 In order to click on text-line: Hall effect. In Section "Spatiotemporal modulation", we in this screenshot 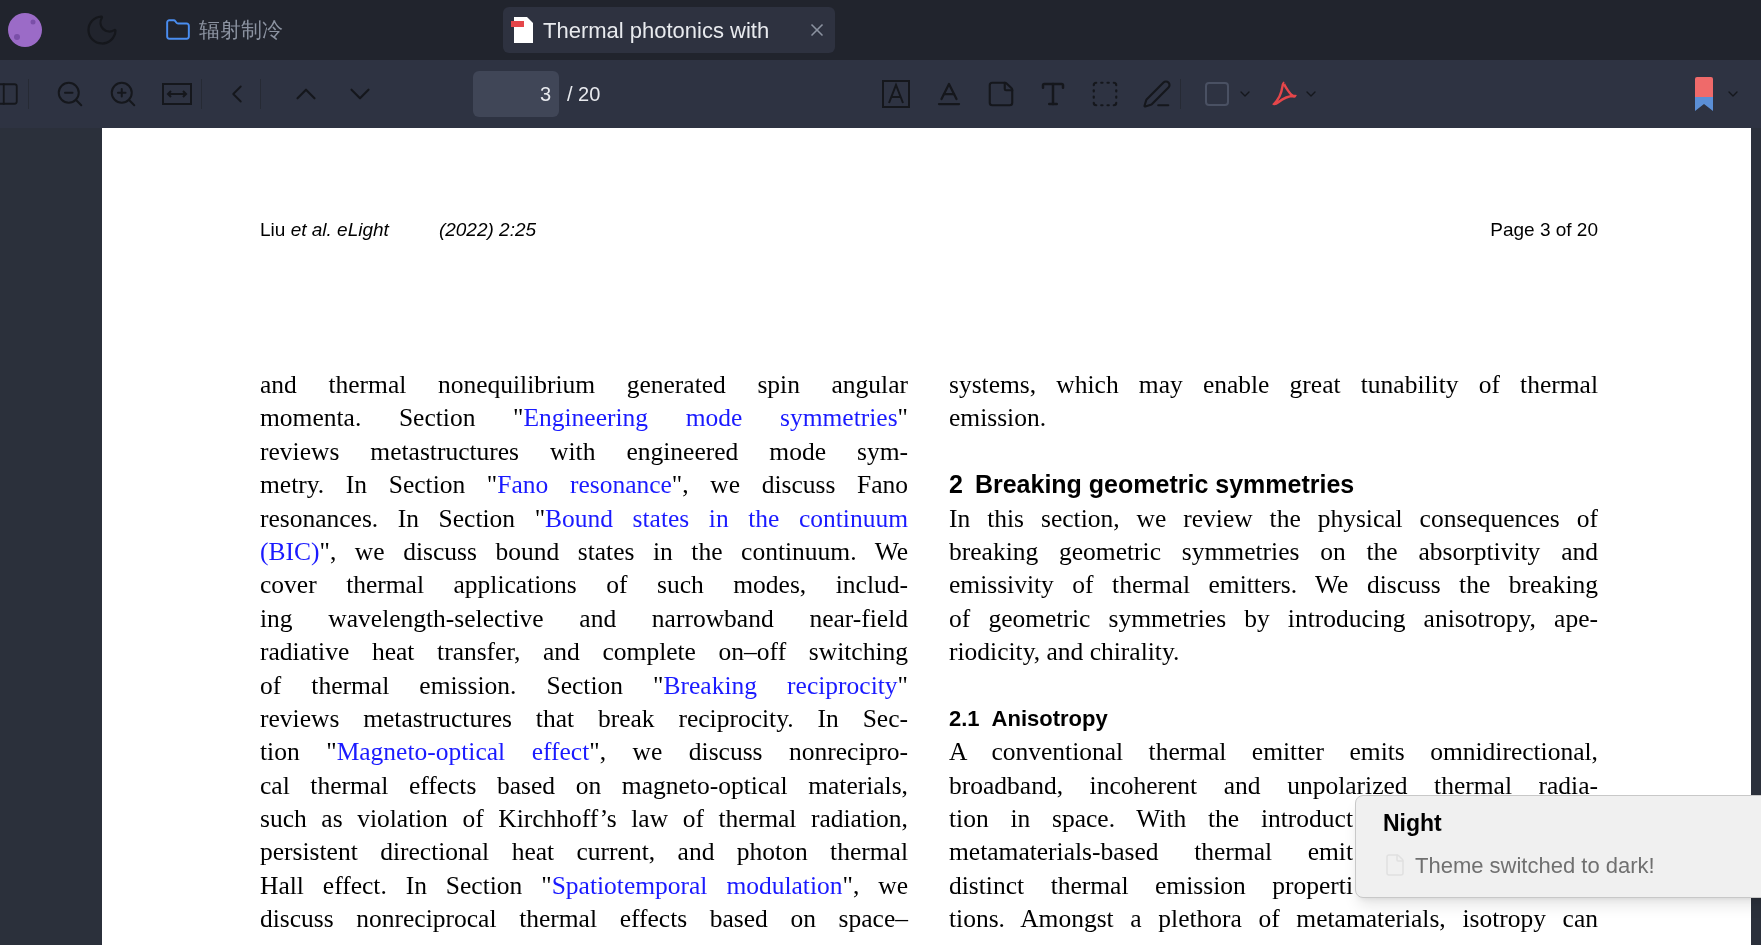, I will do `click(584, 885)`.